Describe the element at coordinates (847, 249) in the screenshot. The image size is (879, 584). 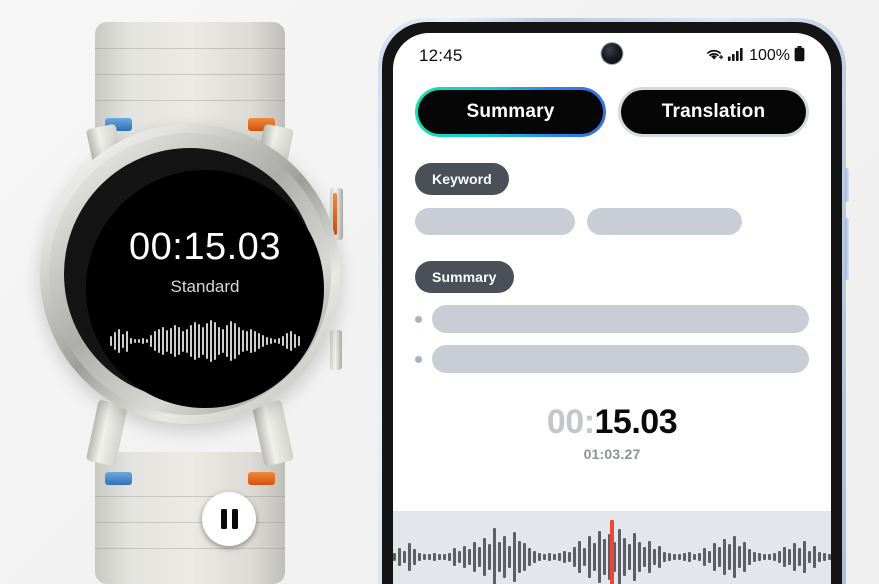
I see `phone-side-key-lower` at that location.